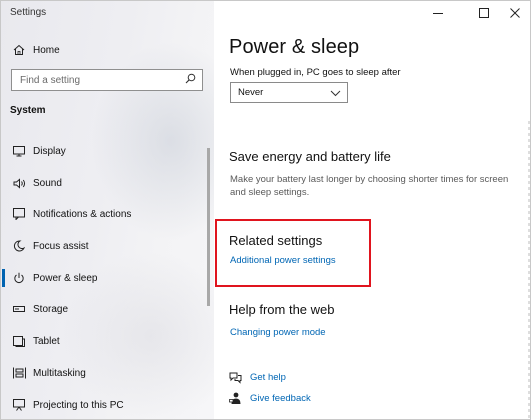 Image resolution: width=531 pixels, height=420 pixels. I want to click on sidebar-item-tablet: Tablet, so click(105, 341).